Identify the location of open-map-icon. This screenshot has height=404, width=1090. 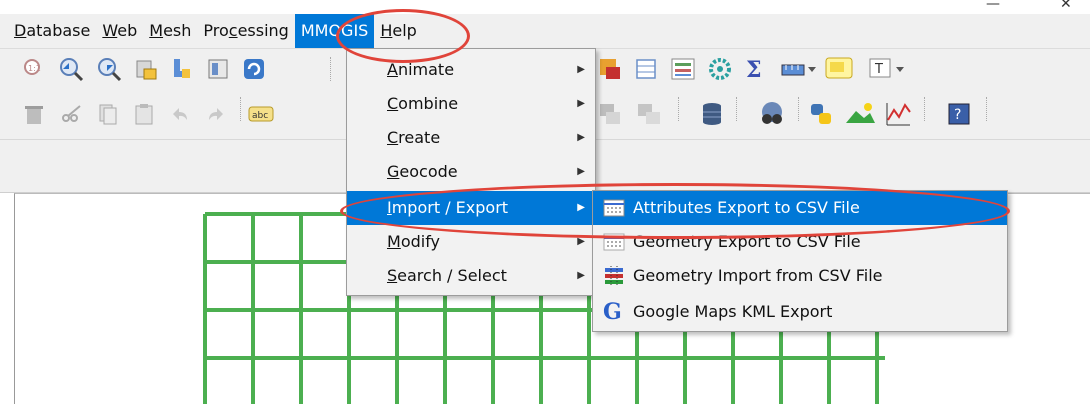
(218, 69).